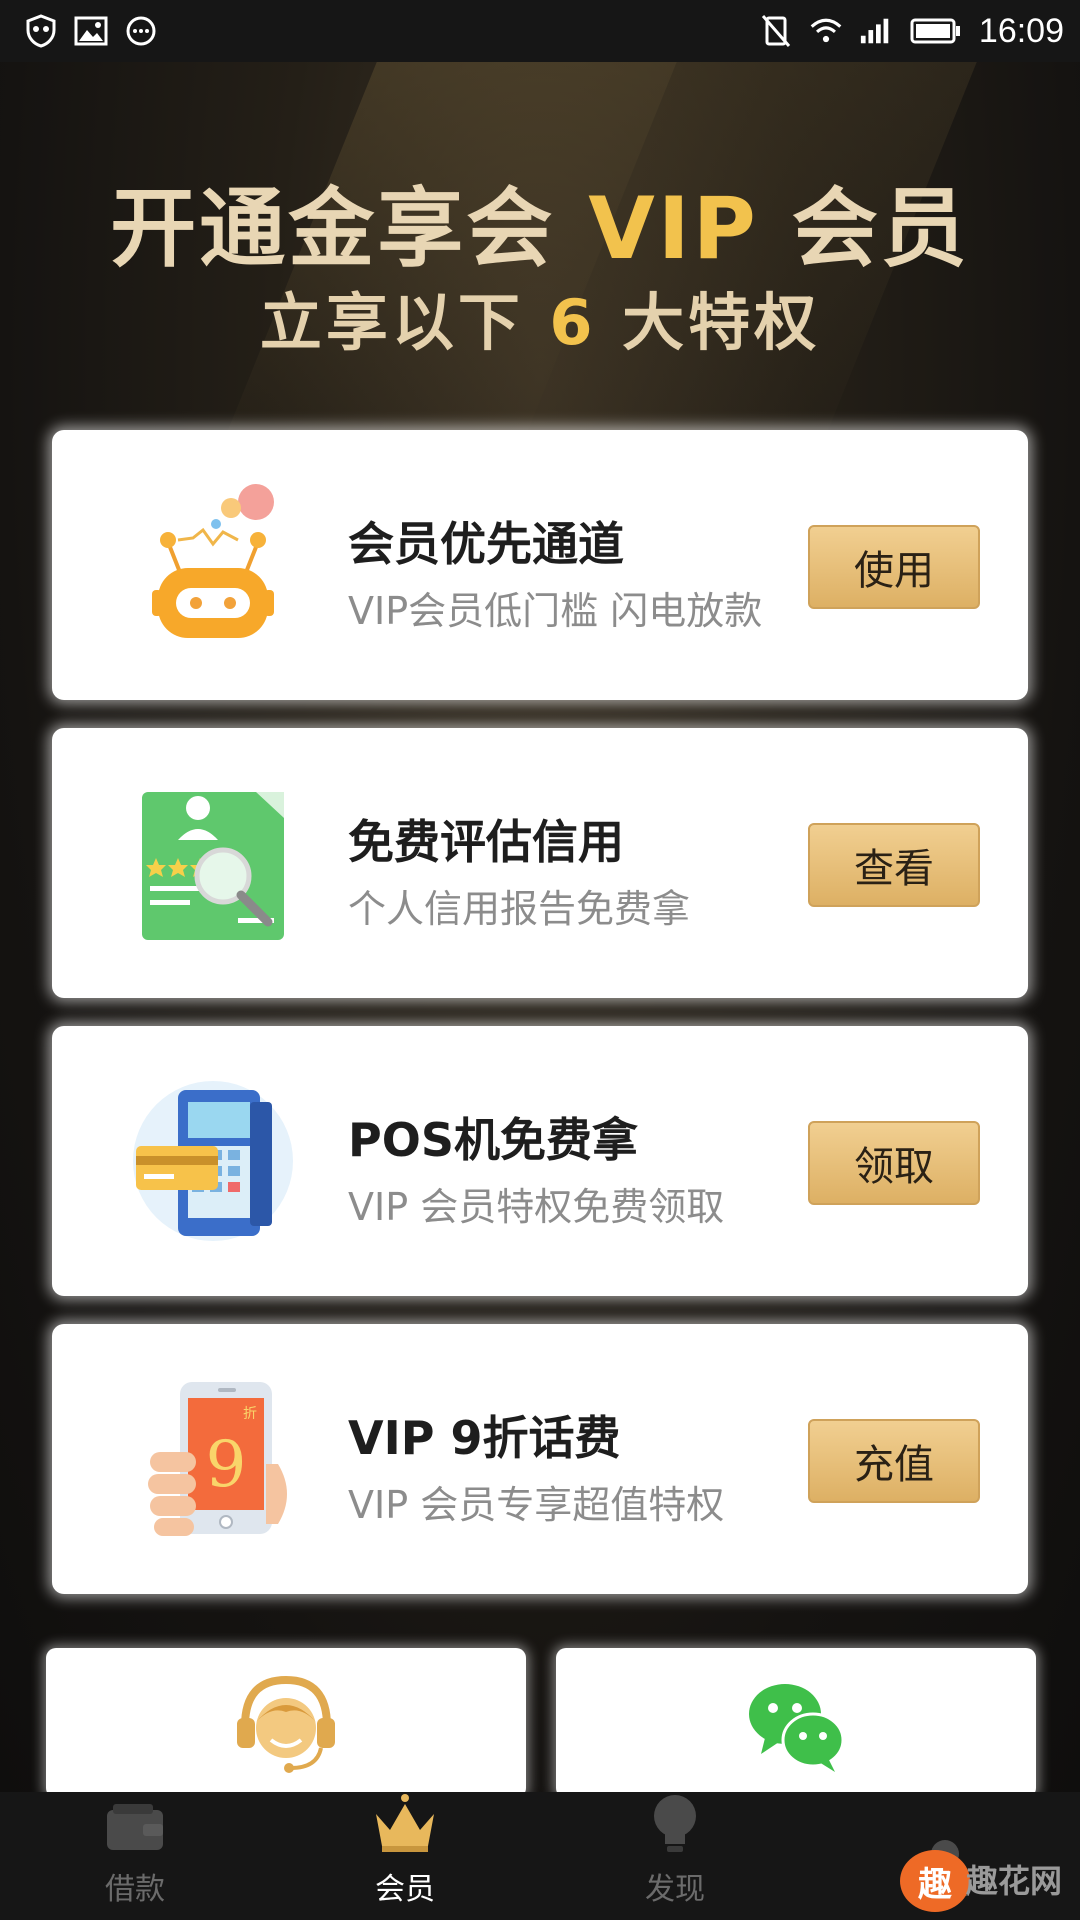  Describe the element at coordinates (213, 863) in the screenshot. I see `credit-report-icon` at that location.